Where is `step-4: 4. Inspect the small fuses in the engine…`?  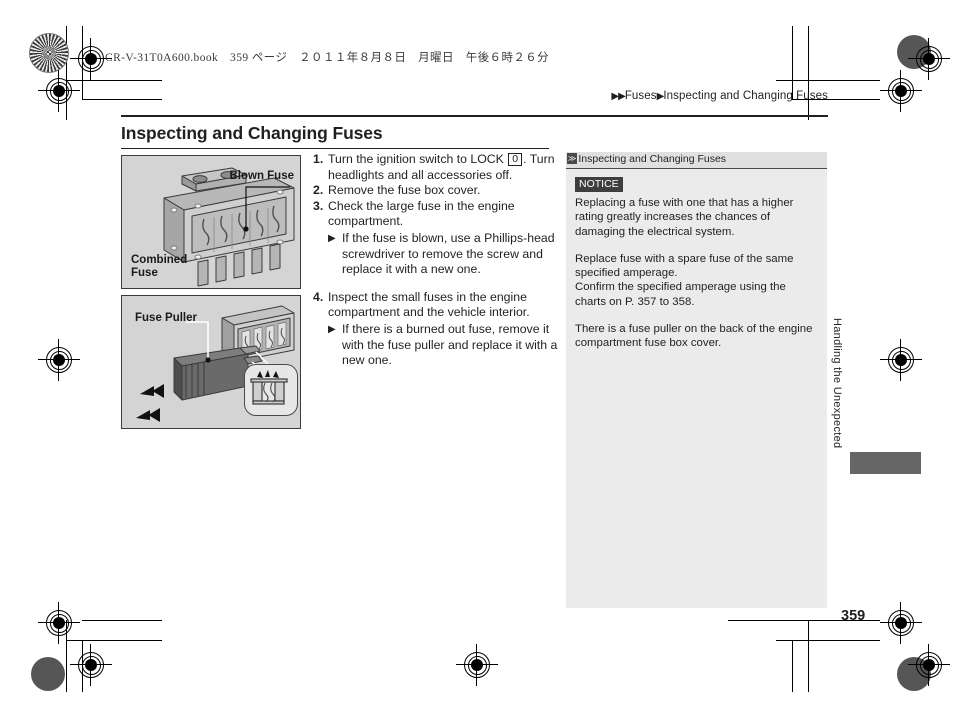
step-4: 4. Inspect the small fuses in the engine… is located at coordinates (435, 305).